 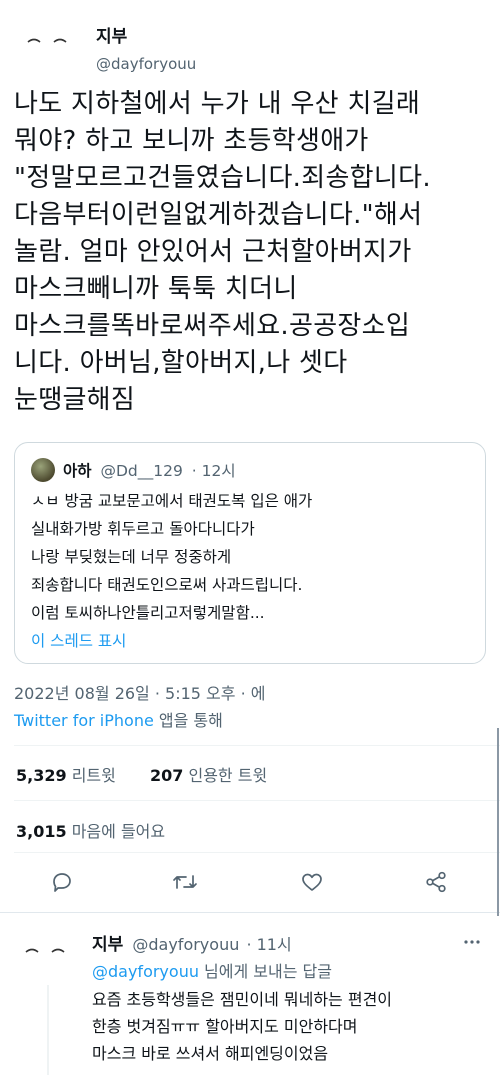 I want to click on tweet-timestamp: 2022년 08월 26일 · 5:15 오후 · 에, so click(x=139, y=692).